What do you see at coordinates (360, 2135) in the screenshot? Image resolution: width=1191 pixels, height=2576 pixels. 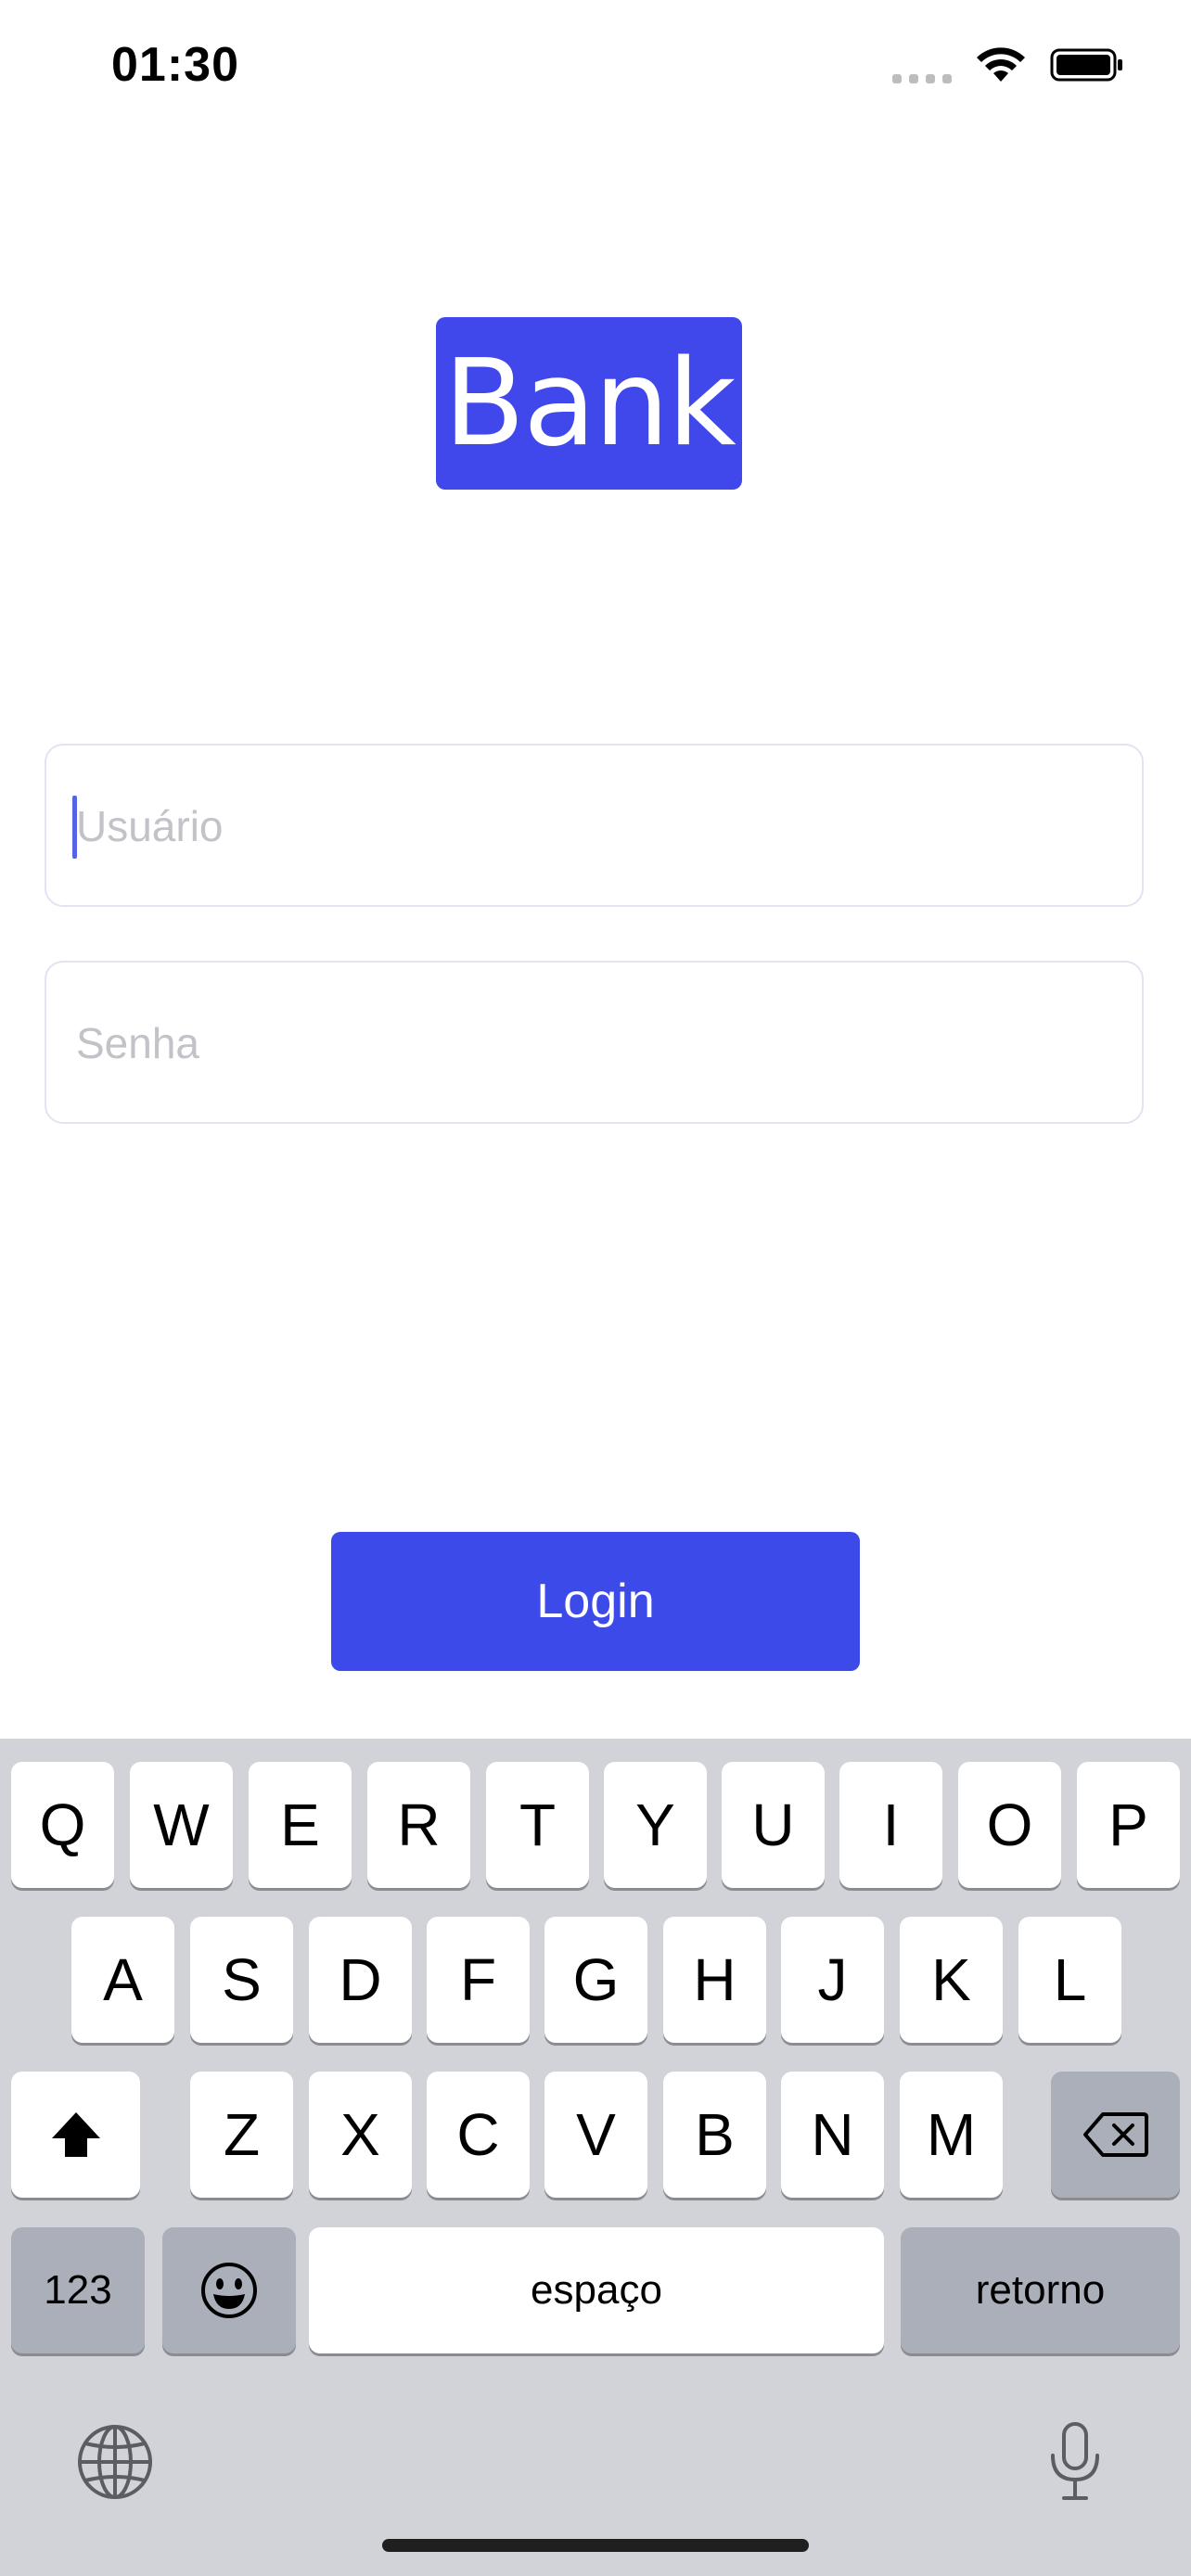 I see `key-x: X` at bounding box center [360, 2135].